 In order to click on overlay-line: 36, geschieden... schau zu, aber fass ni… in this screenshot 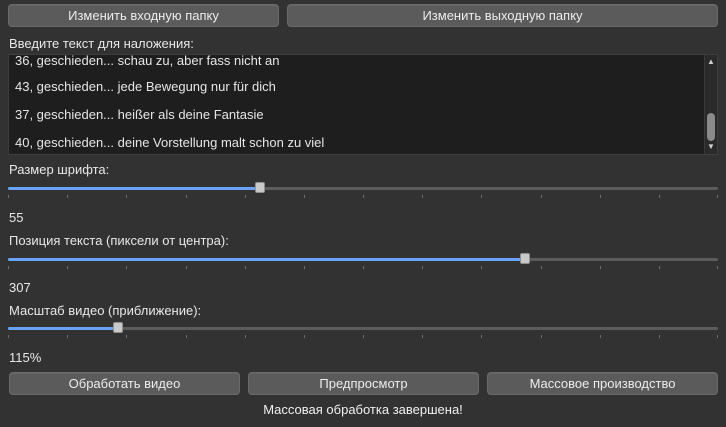, I will do `click(147, 61)`.